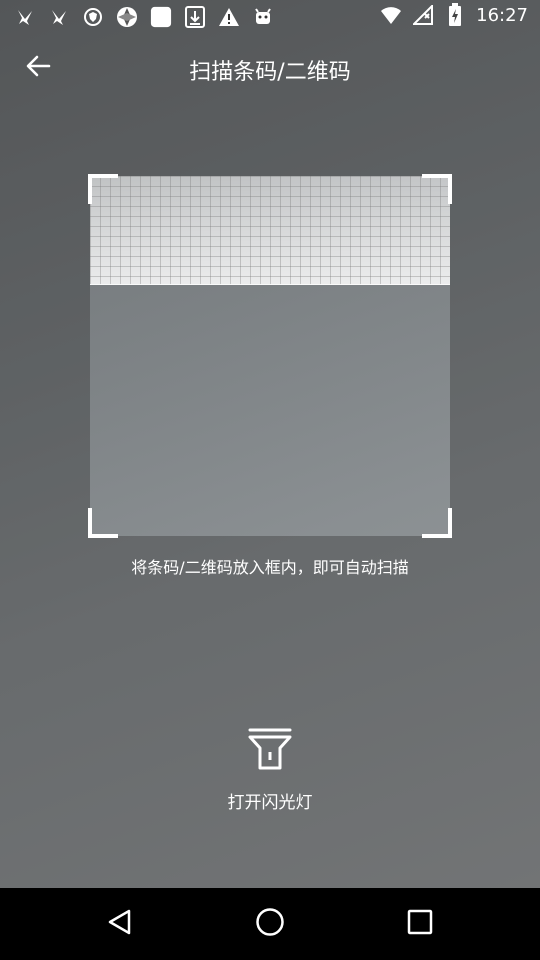 This screenshot has height=960, width=540. I want to click on square-icon, so click(161, 17).